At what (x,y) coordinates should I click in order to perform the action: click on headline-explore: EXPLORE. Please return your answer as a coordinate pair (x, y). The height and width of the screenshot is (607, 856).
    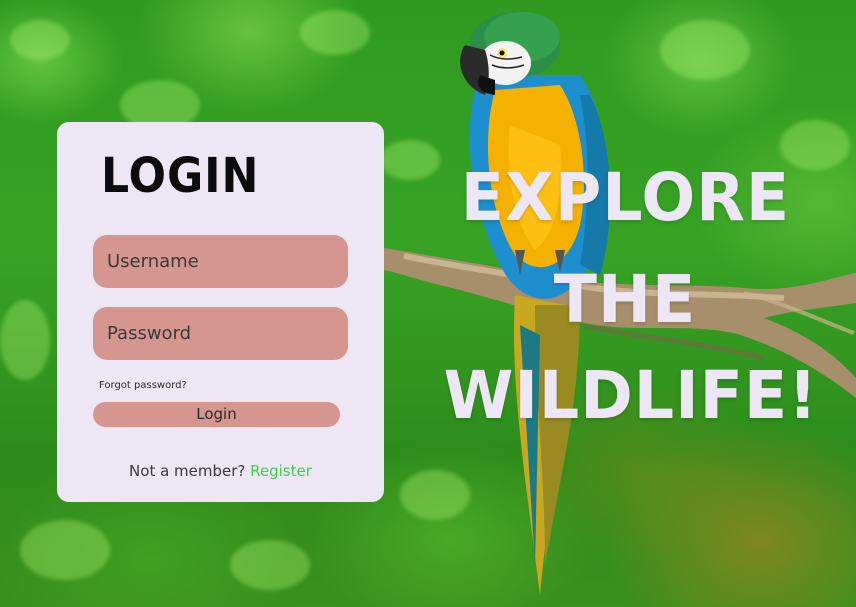
    Looking at the image, I should click on (625, 197).